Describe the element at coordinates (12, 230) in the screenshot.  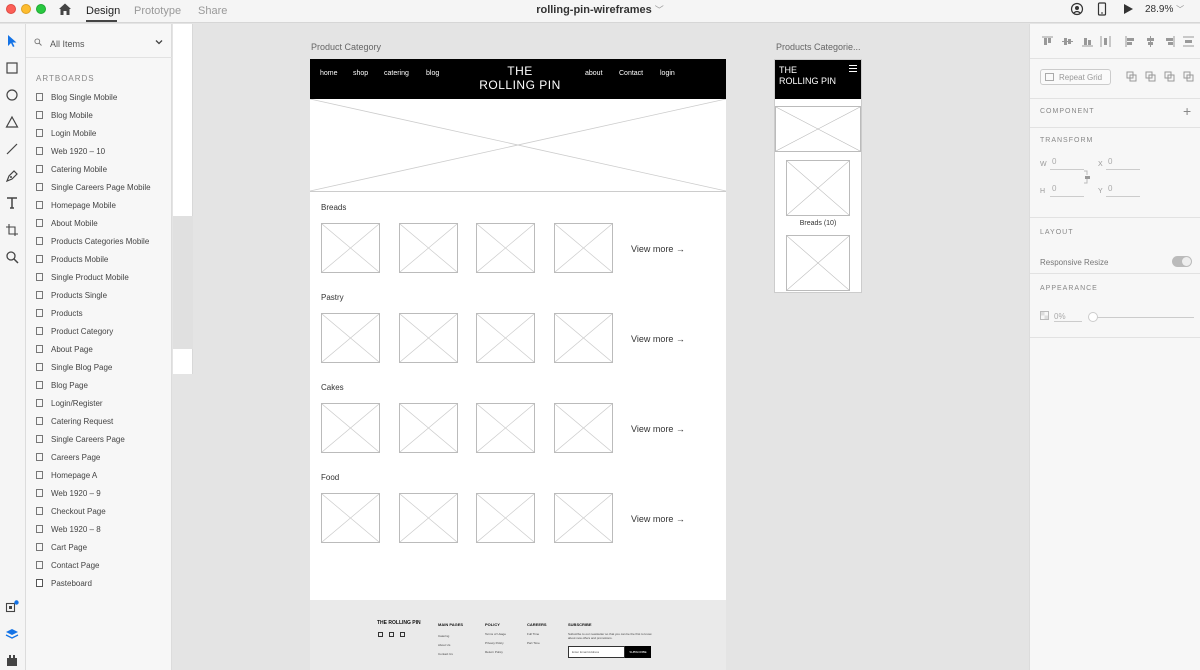
I see `artboard-tool-icon` at that location.